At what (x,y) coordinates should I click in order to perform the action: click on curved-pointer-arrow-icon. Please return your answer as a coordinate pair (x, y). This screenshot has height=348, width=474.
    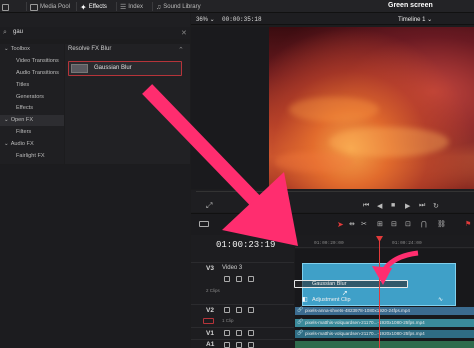
    Looking at the image, I should click on (395, 267).